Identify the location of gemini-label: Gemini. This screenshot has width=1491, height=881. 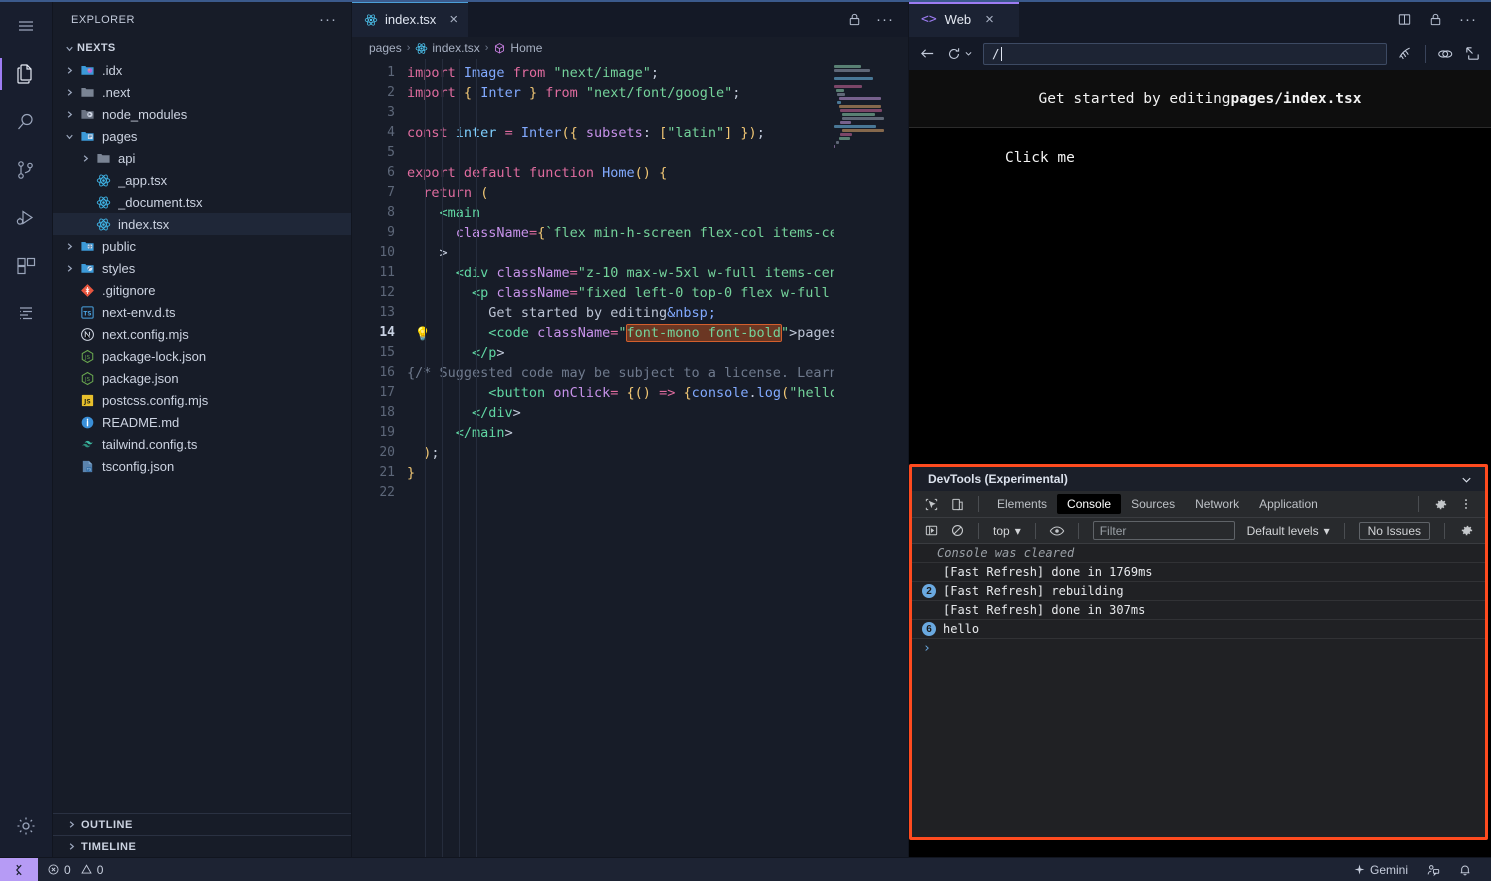
(1388, 869).